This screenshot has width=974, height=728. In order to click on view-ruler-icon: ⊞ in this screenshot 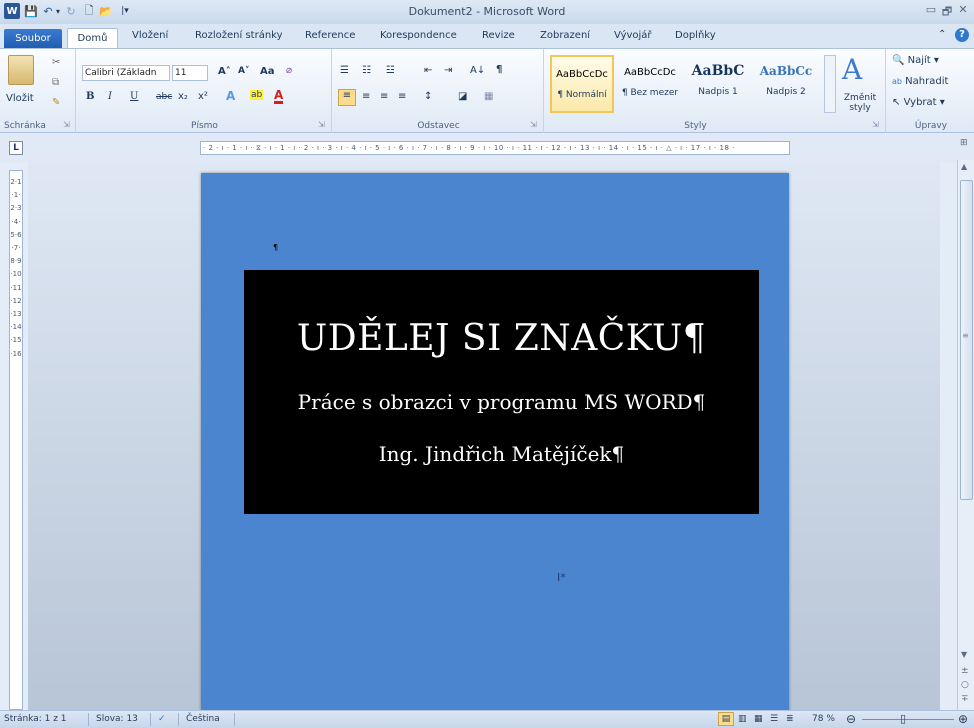, I will do `click(964, 143)`.